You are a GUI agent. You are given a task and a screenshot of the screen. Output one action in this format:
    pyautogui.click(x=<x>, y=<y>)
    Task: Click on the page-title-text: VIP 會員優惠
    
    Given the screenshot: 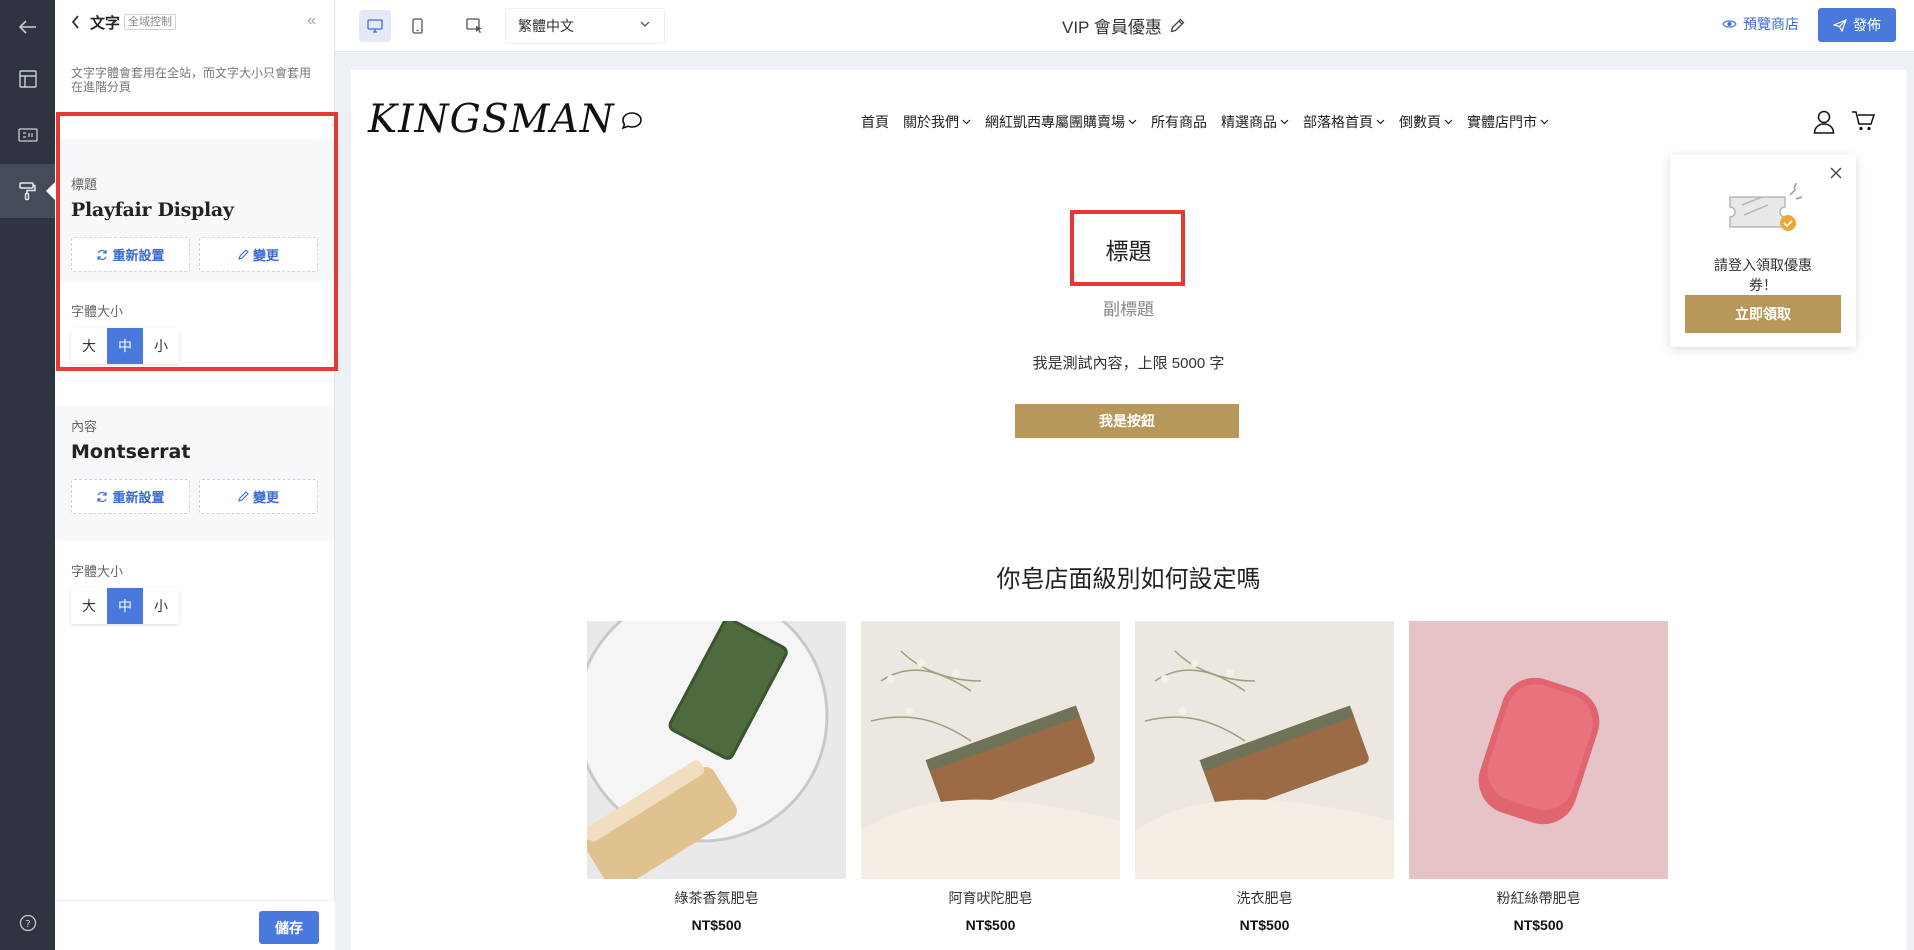 What is the action you would take?
    pyautogui.click(x=1112, y=27)
    